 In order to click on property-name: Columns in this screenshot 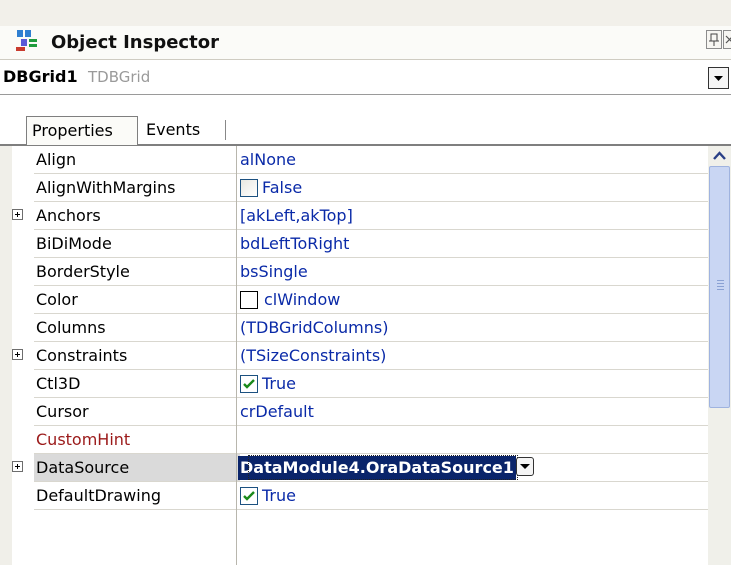, I will do `click(71, 327)`.